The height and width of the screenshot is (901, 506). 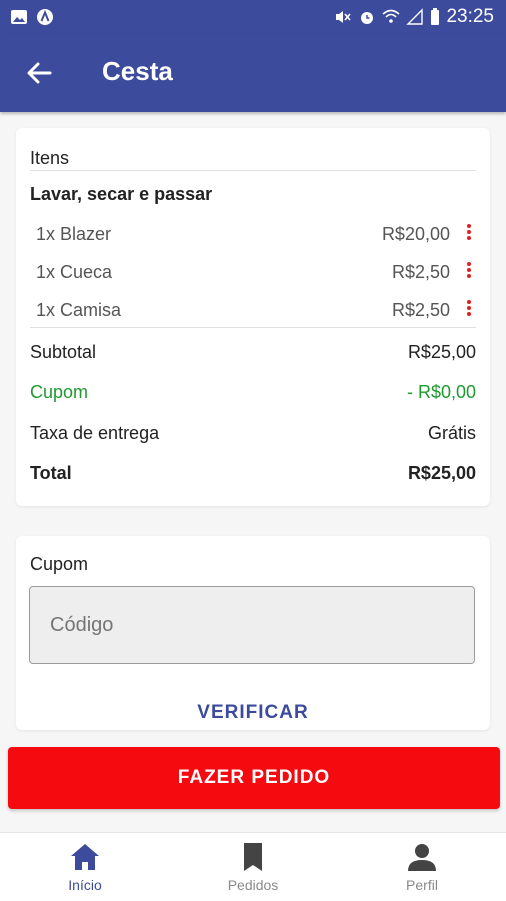 I want to click on nav-item-inicio: Início, so click(x=85, y=866).